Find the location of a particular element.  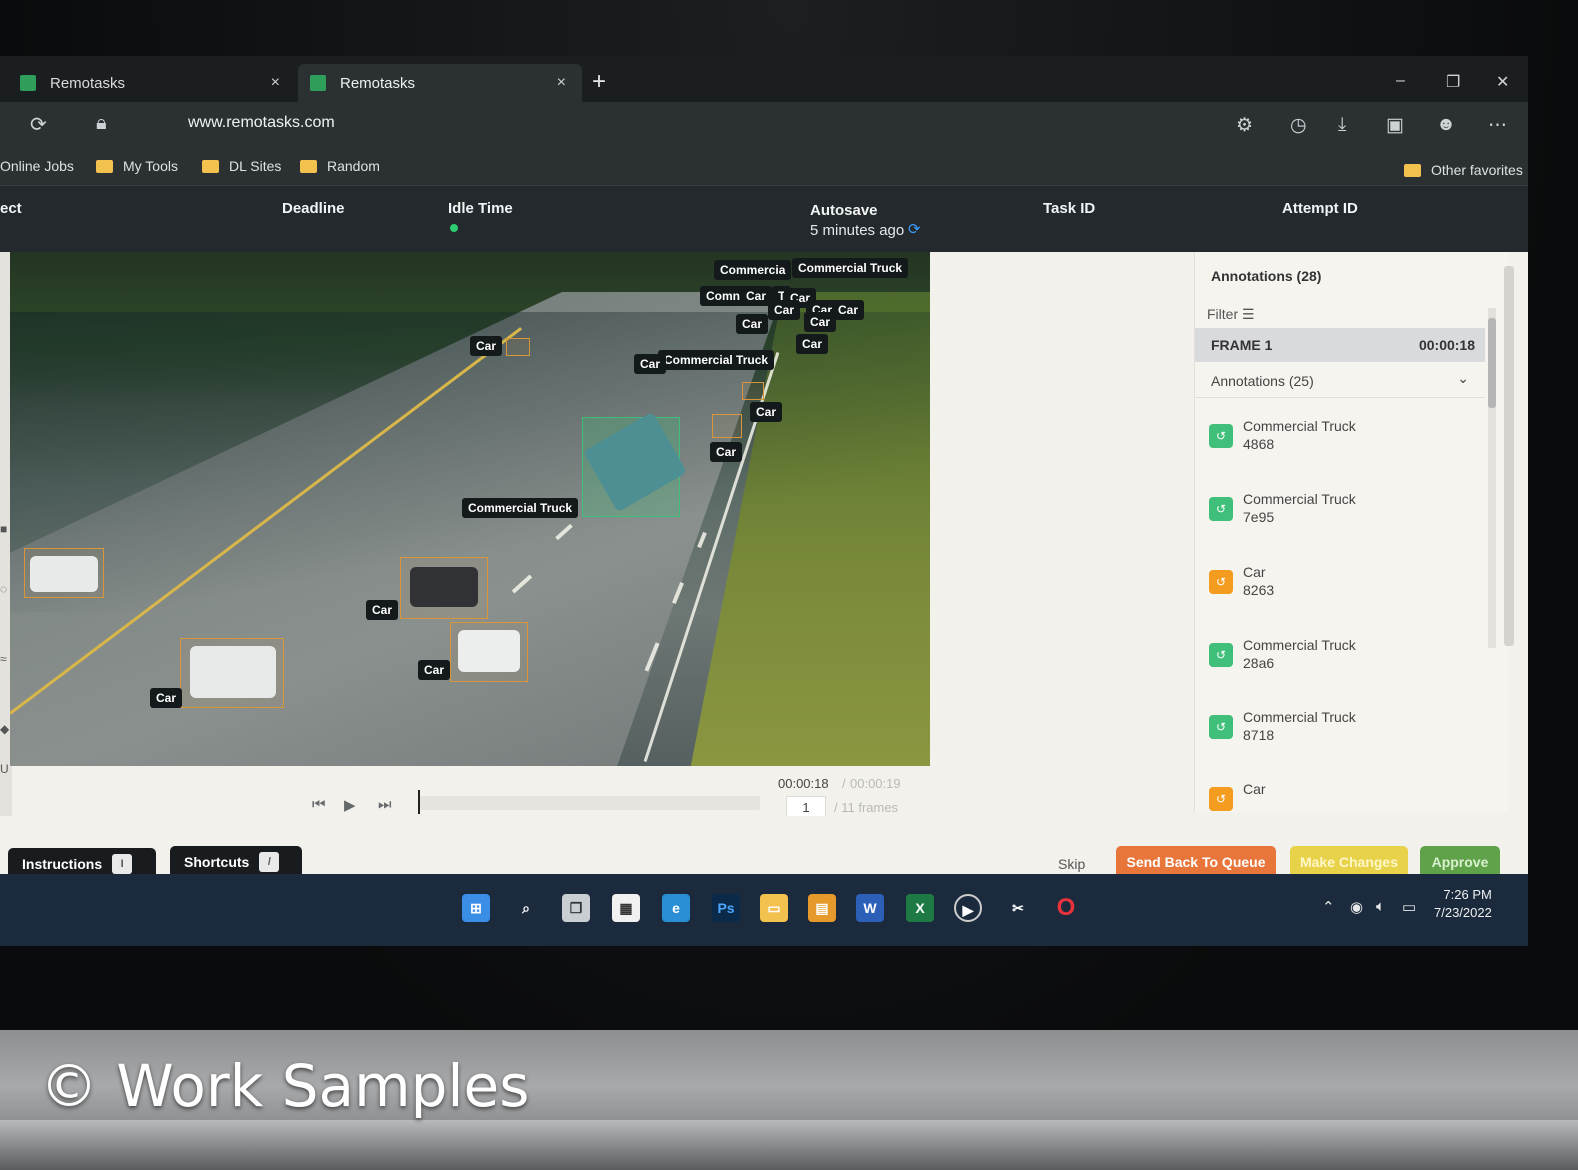

timeline-playhead is located at coordinates (419, 802).